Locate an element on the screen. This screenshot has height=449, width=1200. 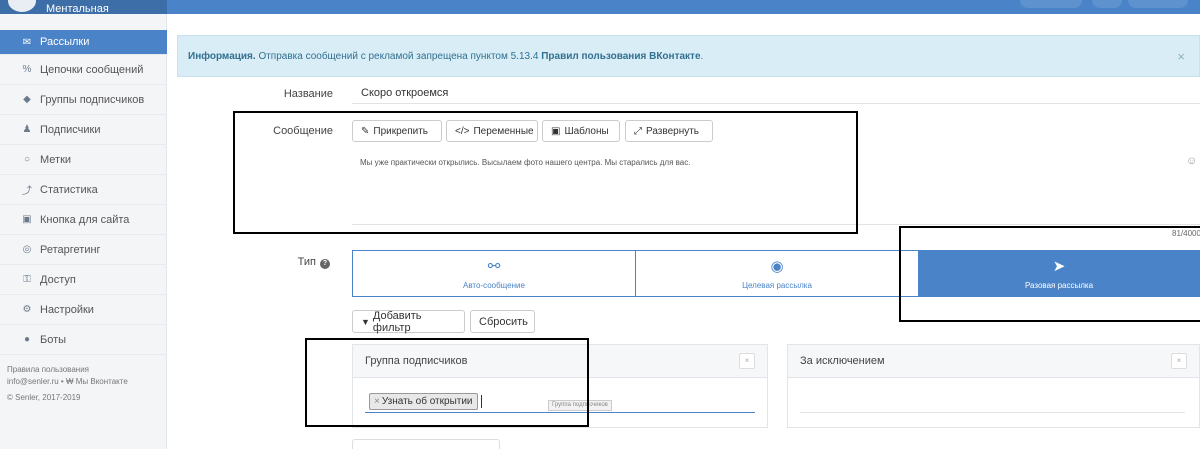
bot-icon: ● is located at coordinates (27, 339).